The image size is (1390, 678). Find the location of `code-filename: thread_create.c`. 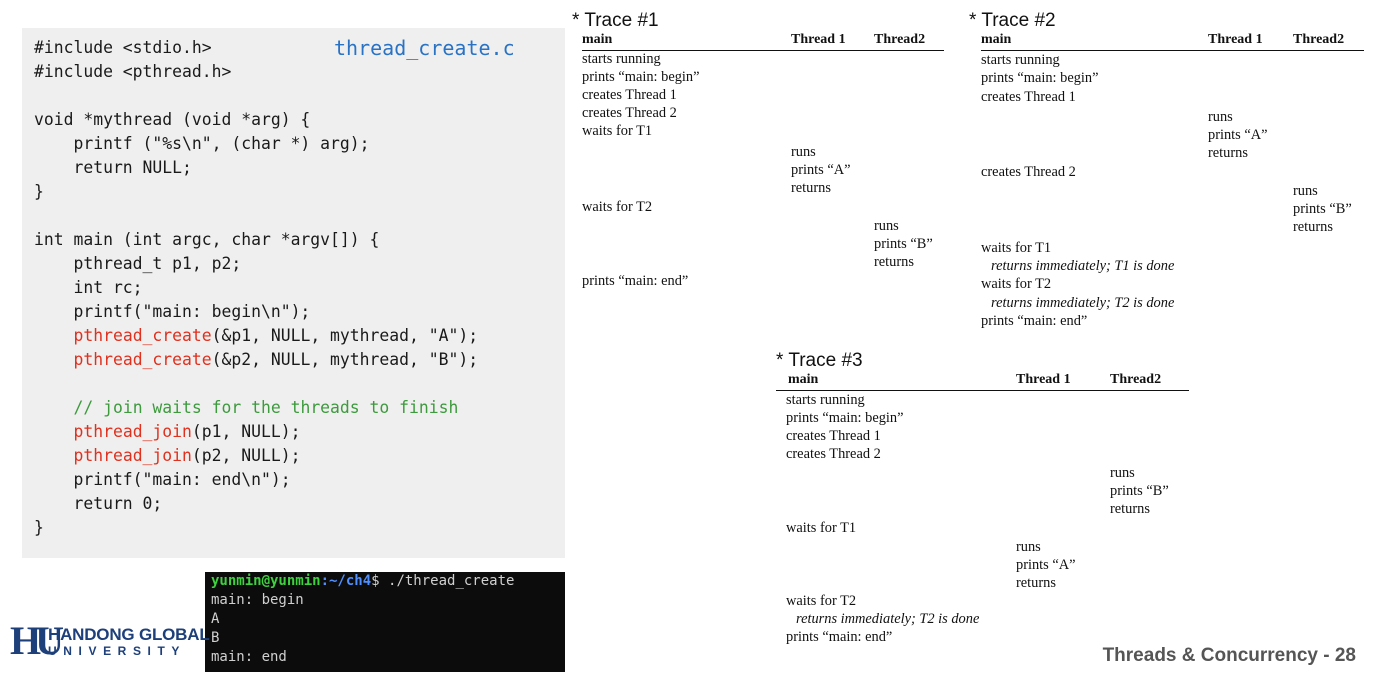

code-filename: thread_create.c is located at coordinates (424, 48).